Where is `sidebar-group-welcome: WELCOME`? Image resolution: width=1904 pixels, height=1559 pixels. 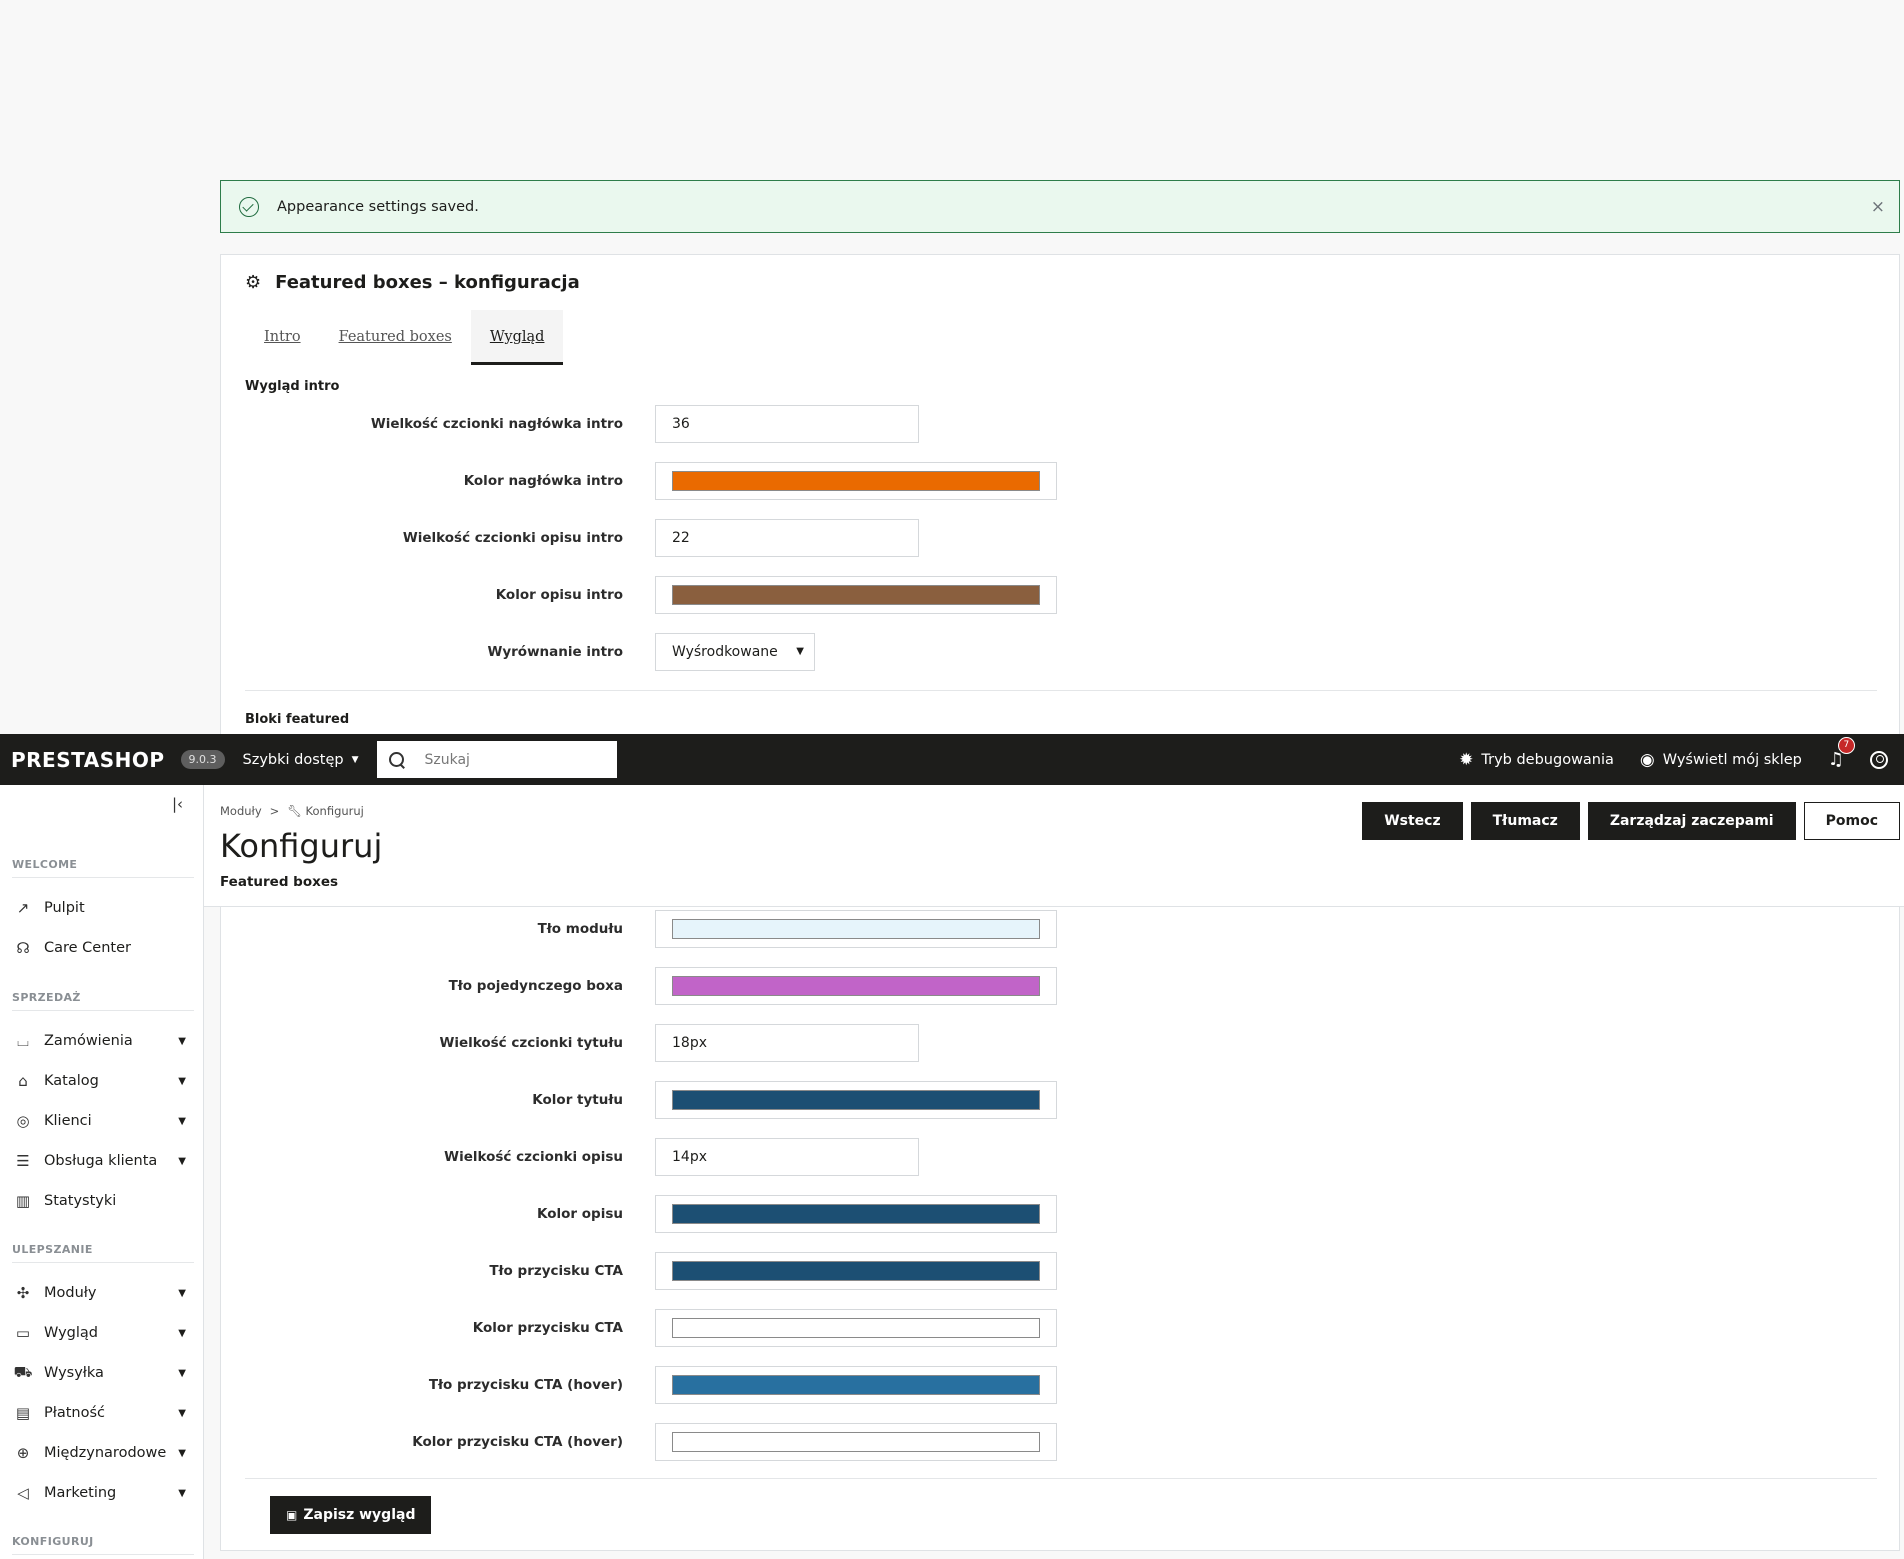
sidebar-group-welcome: WELCOME is located at coordinates (103, 868).